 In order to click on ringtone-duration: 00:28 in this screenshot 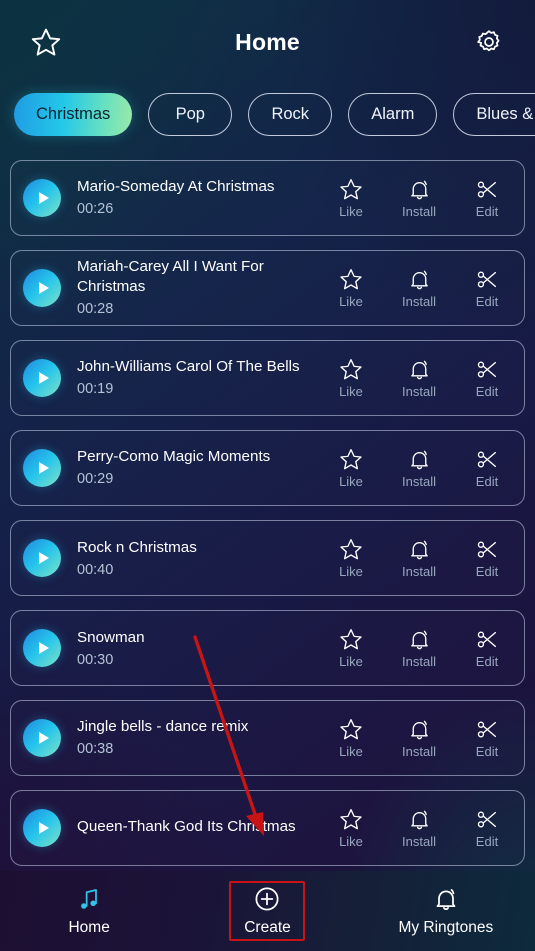, I will do `click(95, 309)`.